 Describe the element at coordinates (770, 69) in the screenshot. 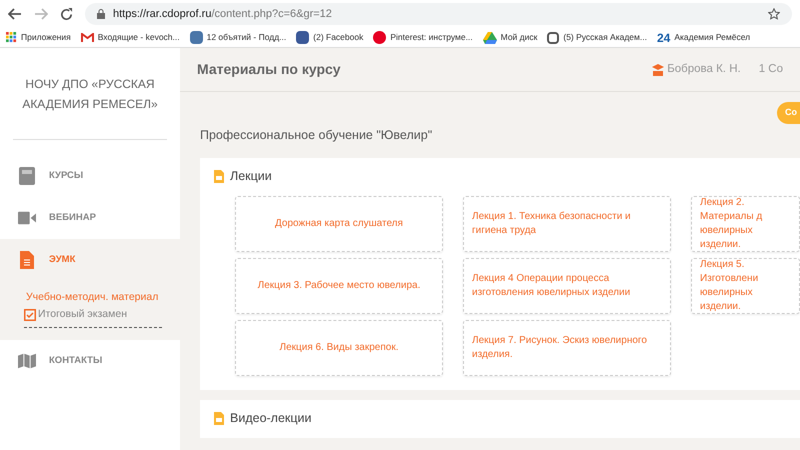

I see `header-link: 1 Со` at that location.